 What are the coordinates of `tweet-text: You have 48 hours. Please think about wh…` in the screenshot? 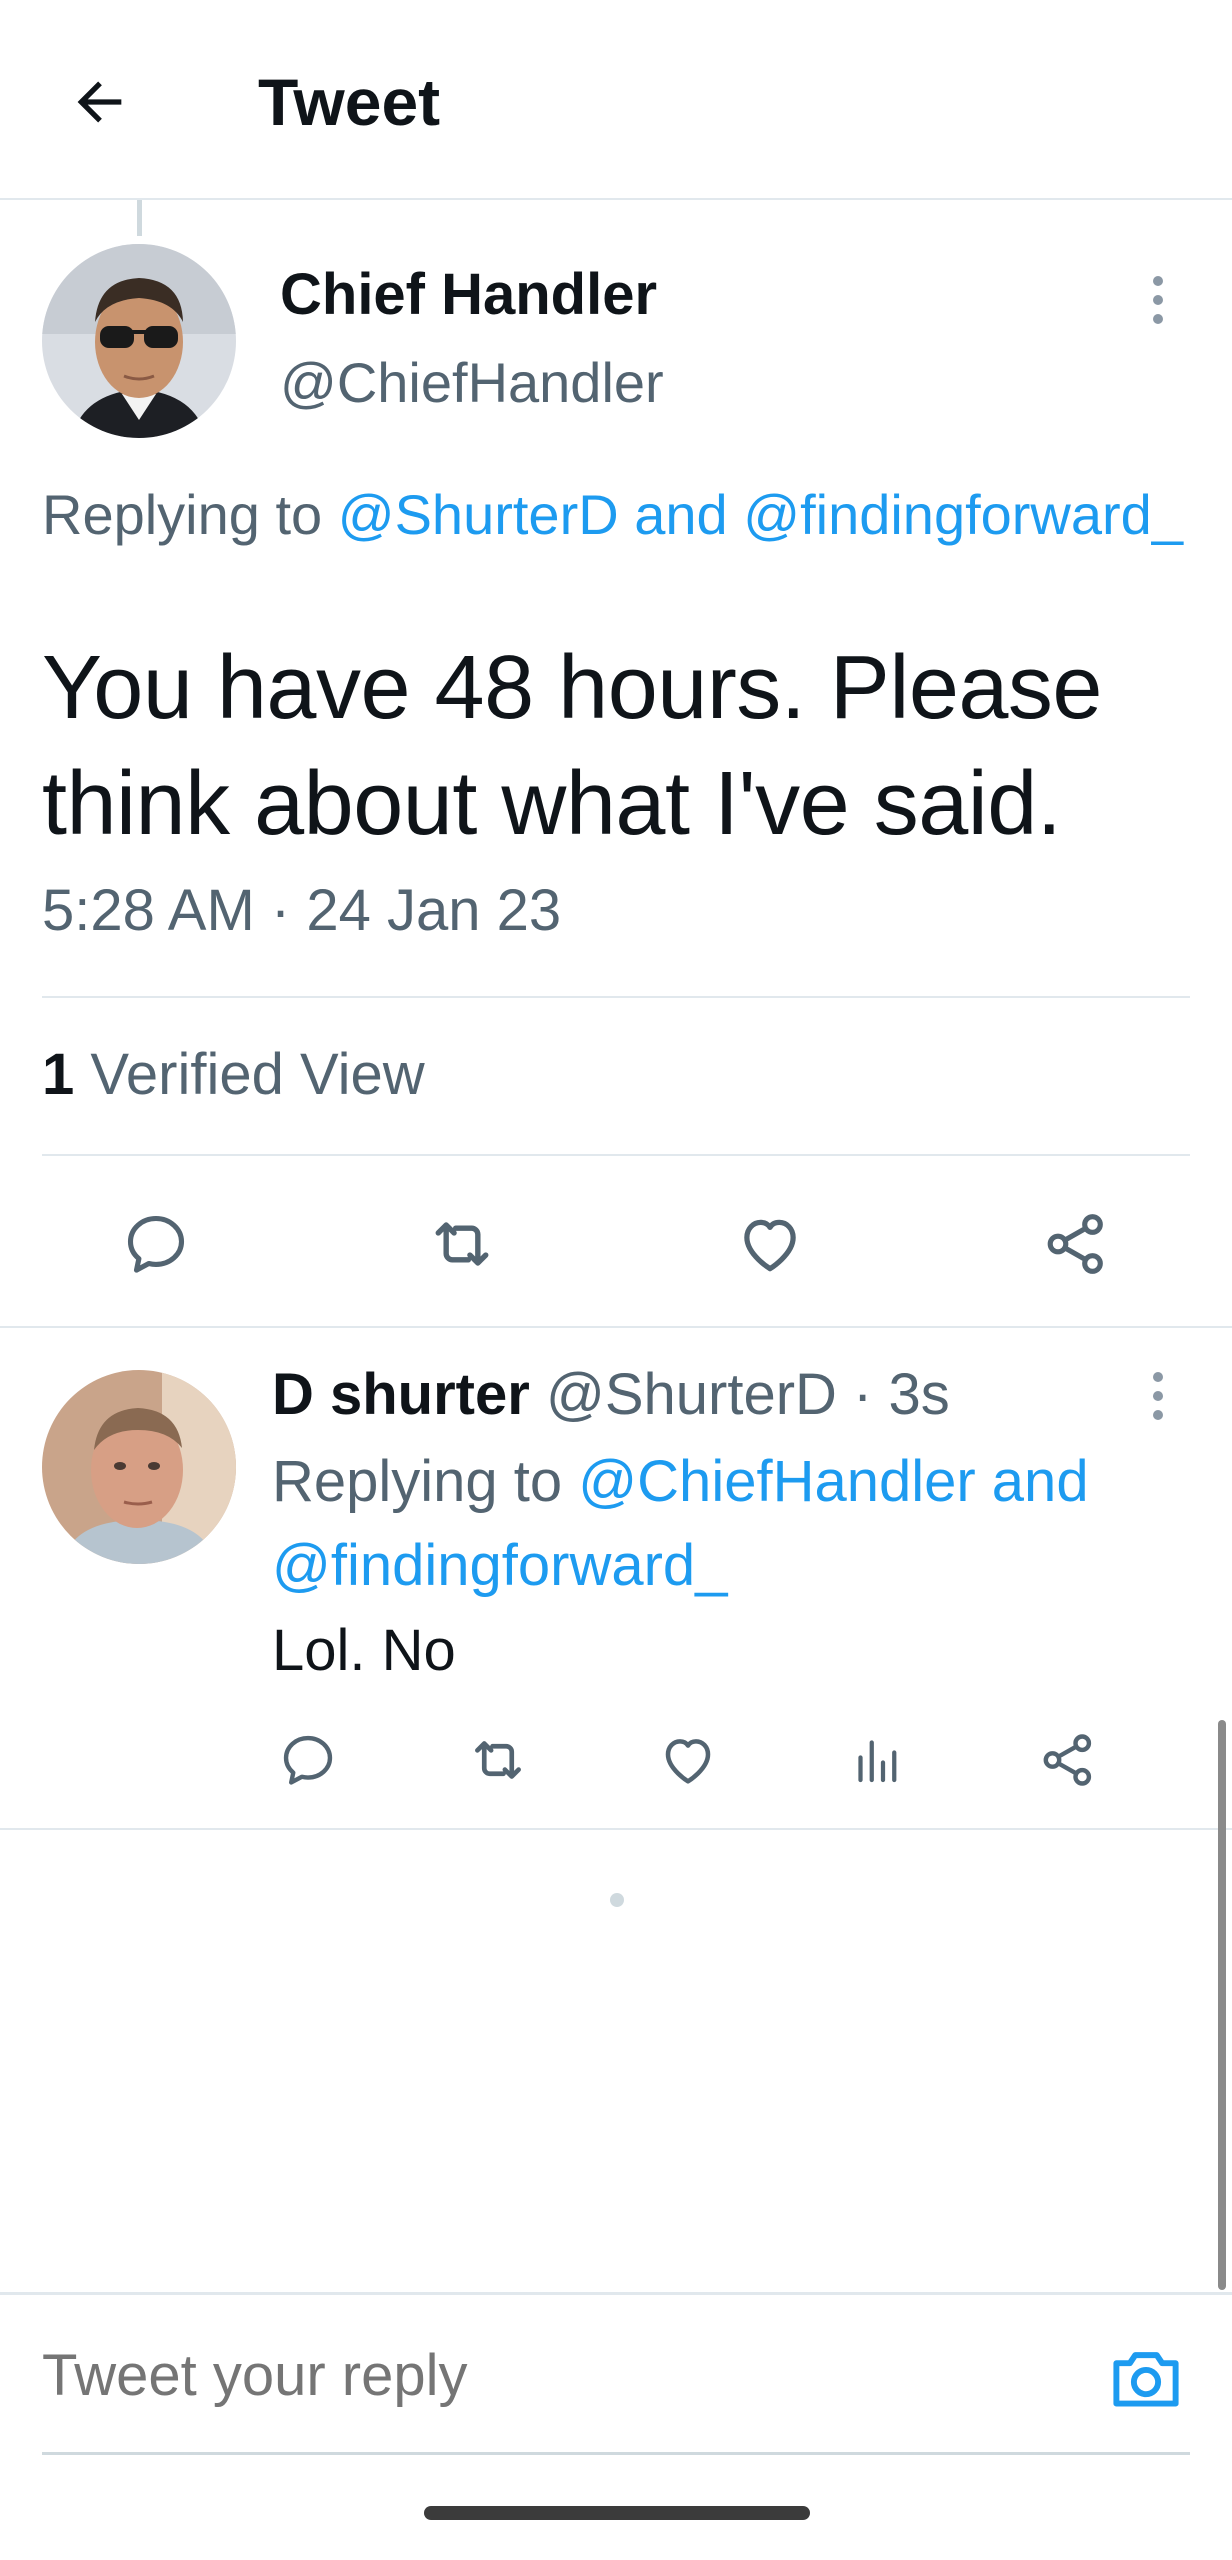 It's located at (572, 746).